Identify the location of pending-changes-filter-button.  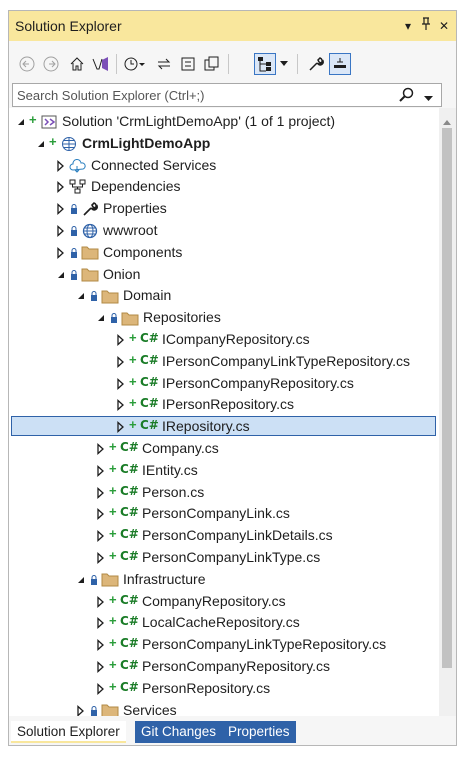
(134, 64).